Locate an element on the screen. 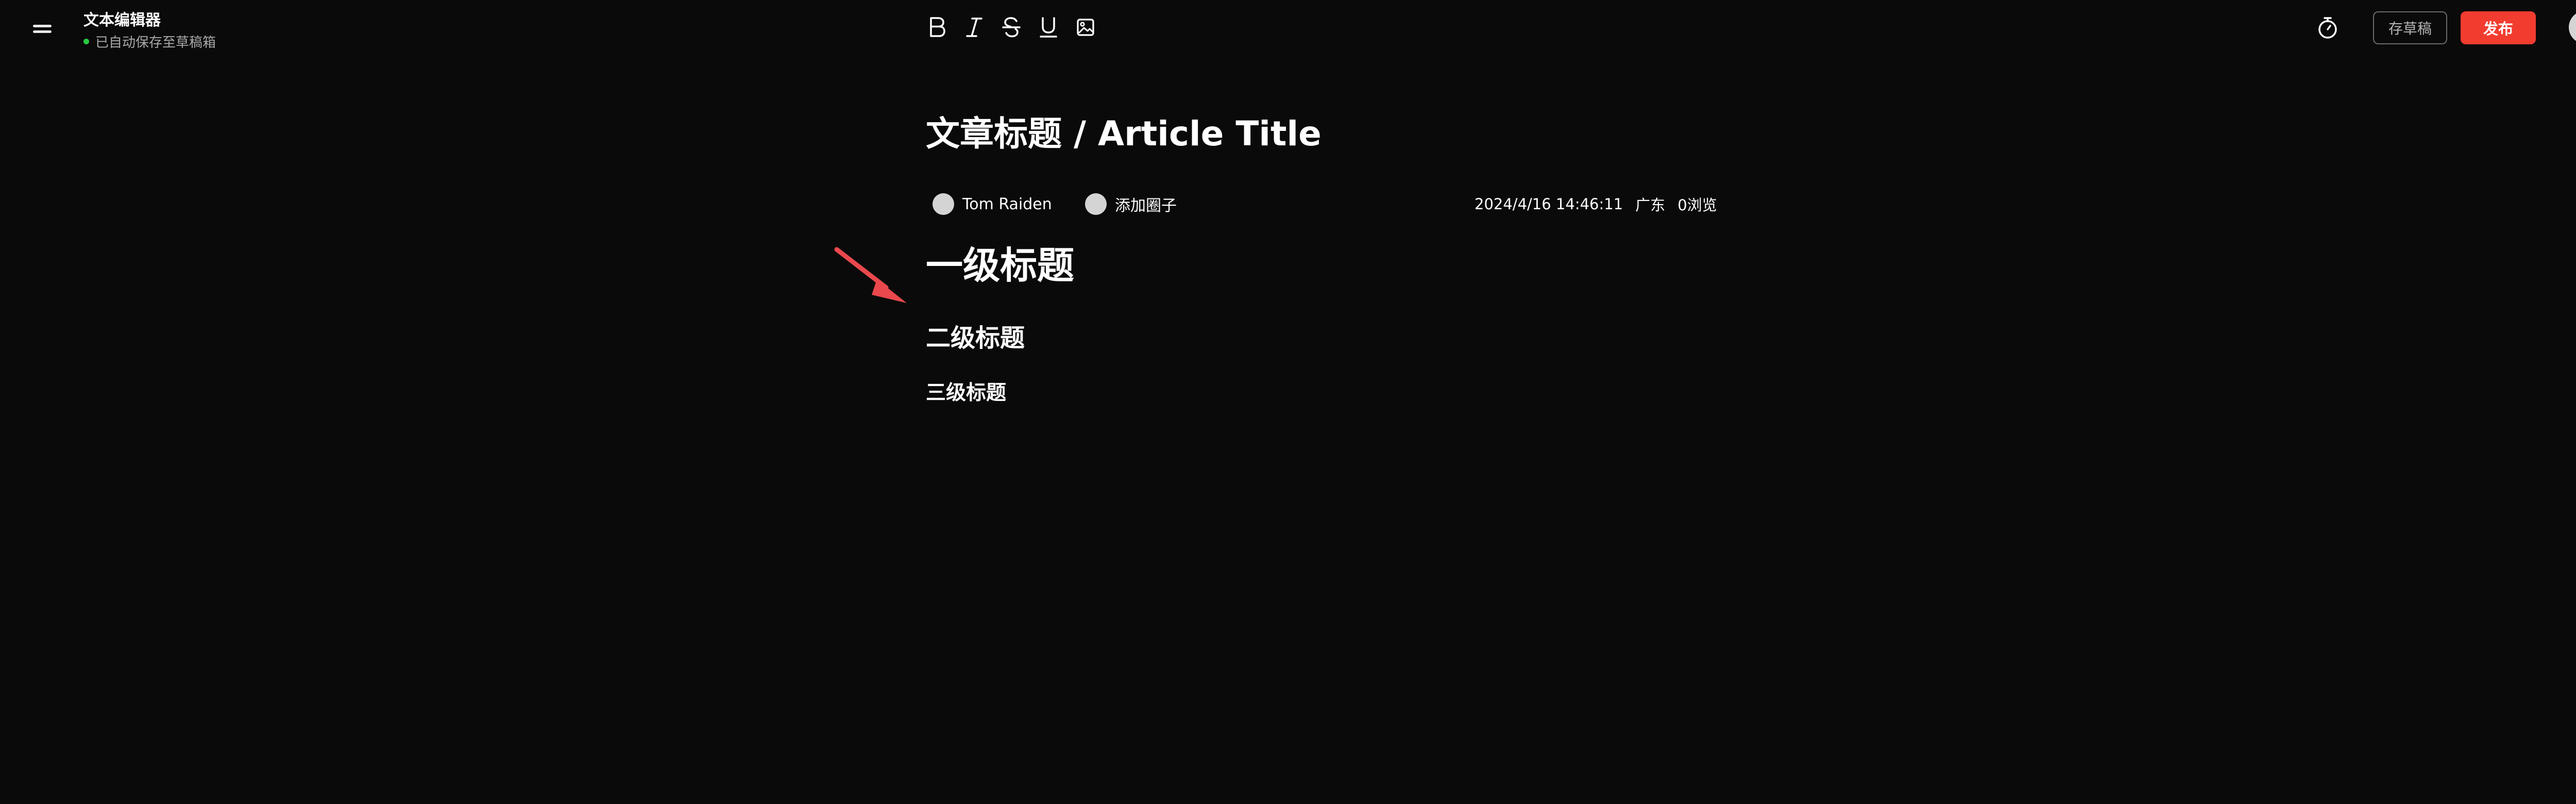  image-icon is located at coordinates (1085, 27).